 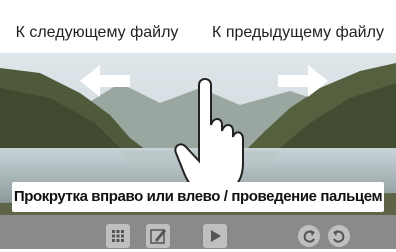 I want to click on previous-file-label: К предыдущему файлу, so click(x=298, y=33).